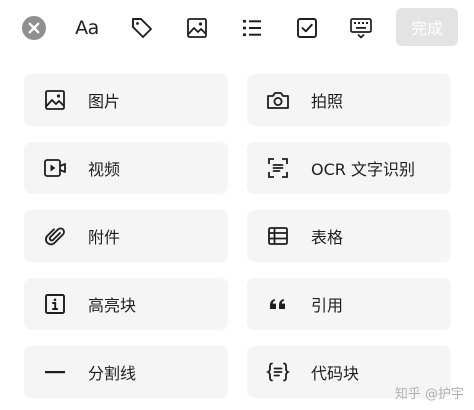 The image size is (474, 410). What do you see at coordinates (349, 236) in the screenshot?
I see `table-tile: 表格` at bounding box center [349, 236].